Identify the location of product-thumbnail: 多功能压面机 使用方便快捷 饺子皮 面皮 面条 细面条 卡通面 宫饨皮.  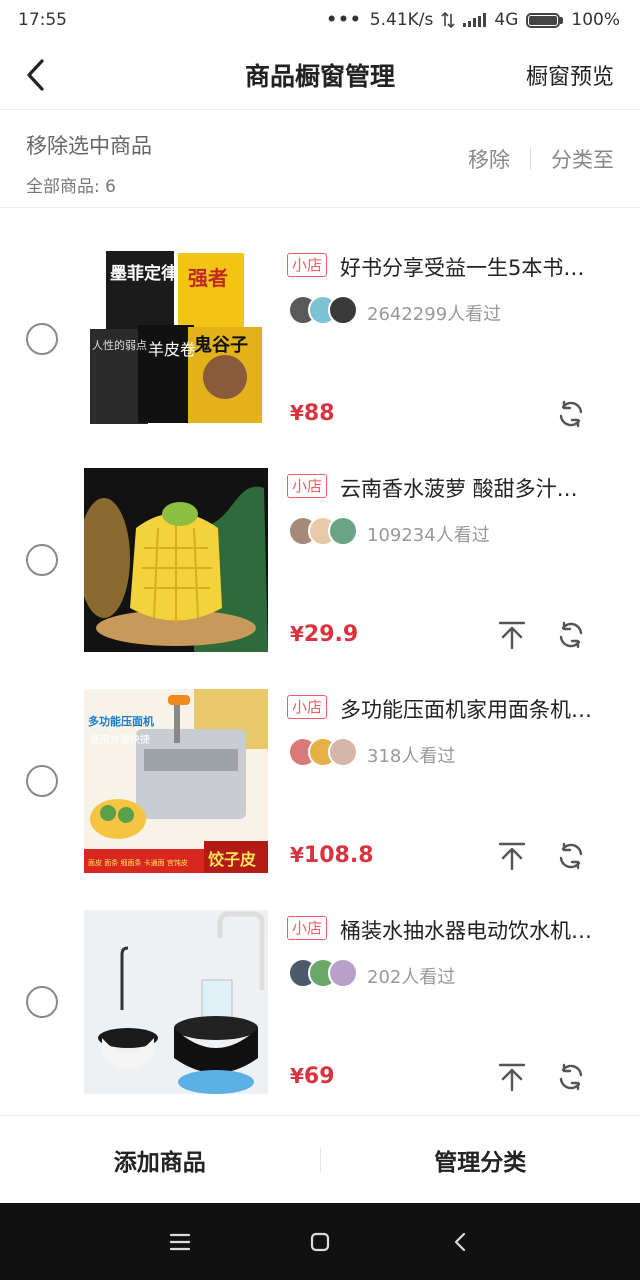
(176, 781).